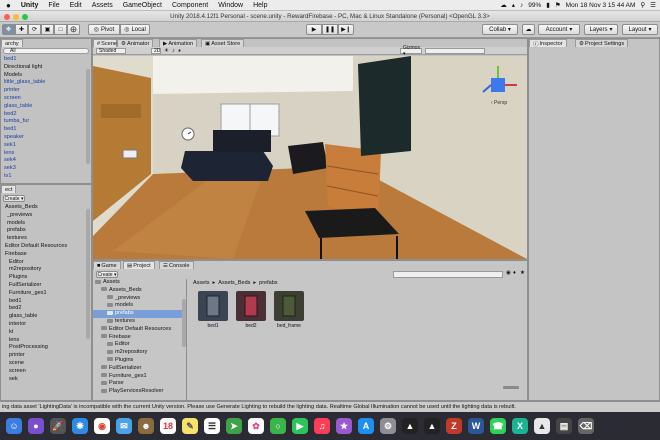 The height and width of the screenshot is (440, 660). I want to click on lighting-toggle-icon: ☀, so click(166, 51).